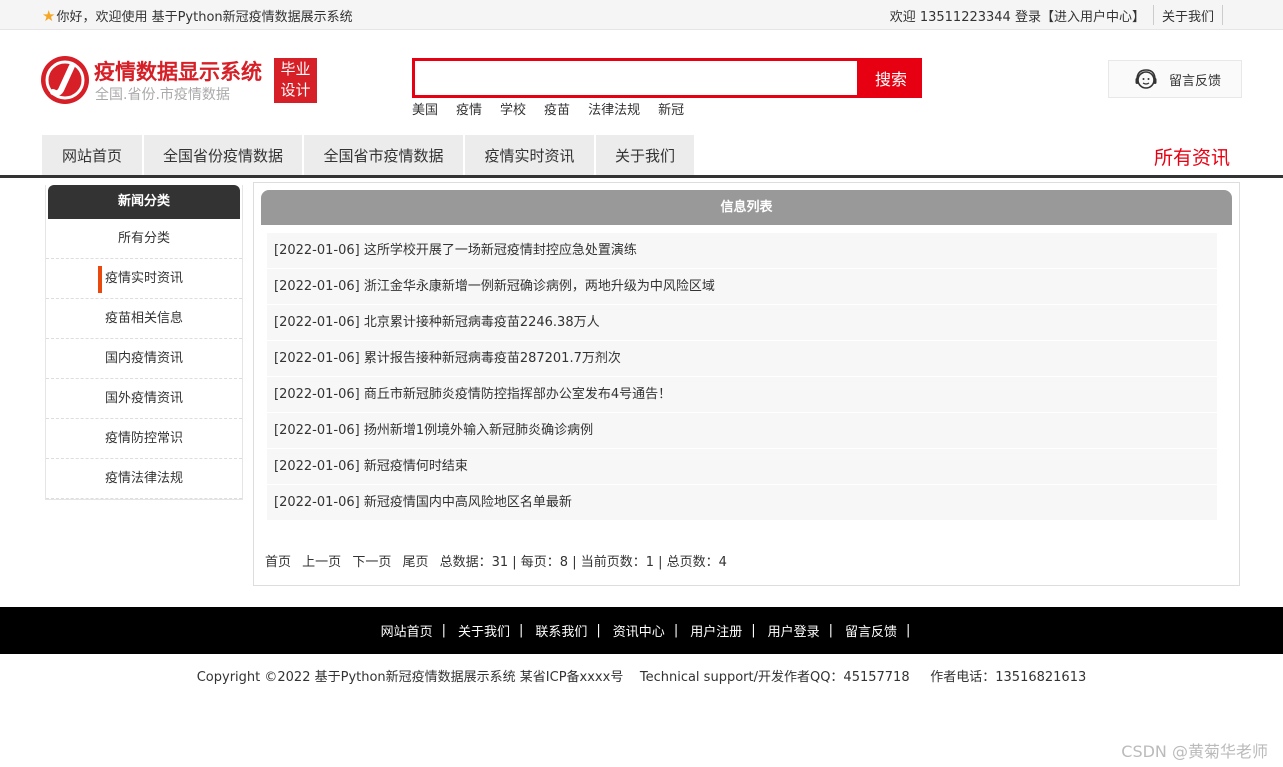 Image resolution: width=1283 pixels, height=767 pixels. I want to click on user-links: 欢迎 13511223344 登录 【进入用户中心】 关于我们, so click(1060, 15).